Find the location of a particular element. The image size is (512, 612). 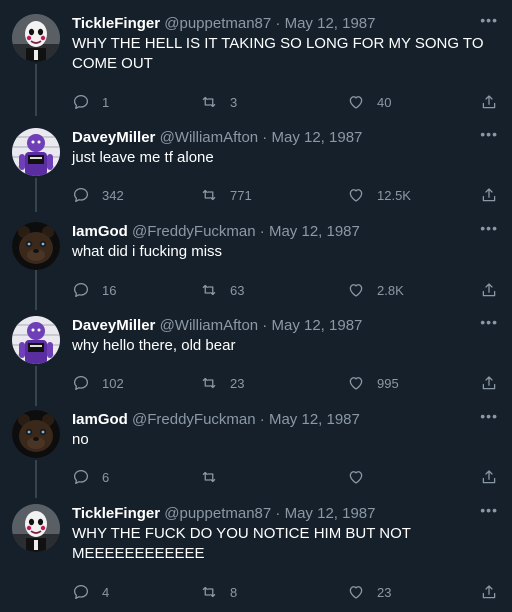

like-count: 23 is located at coordinates (384, 592).